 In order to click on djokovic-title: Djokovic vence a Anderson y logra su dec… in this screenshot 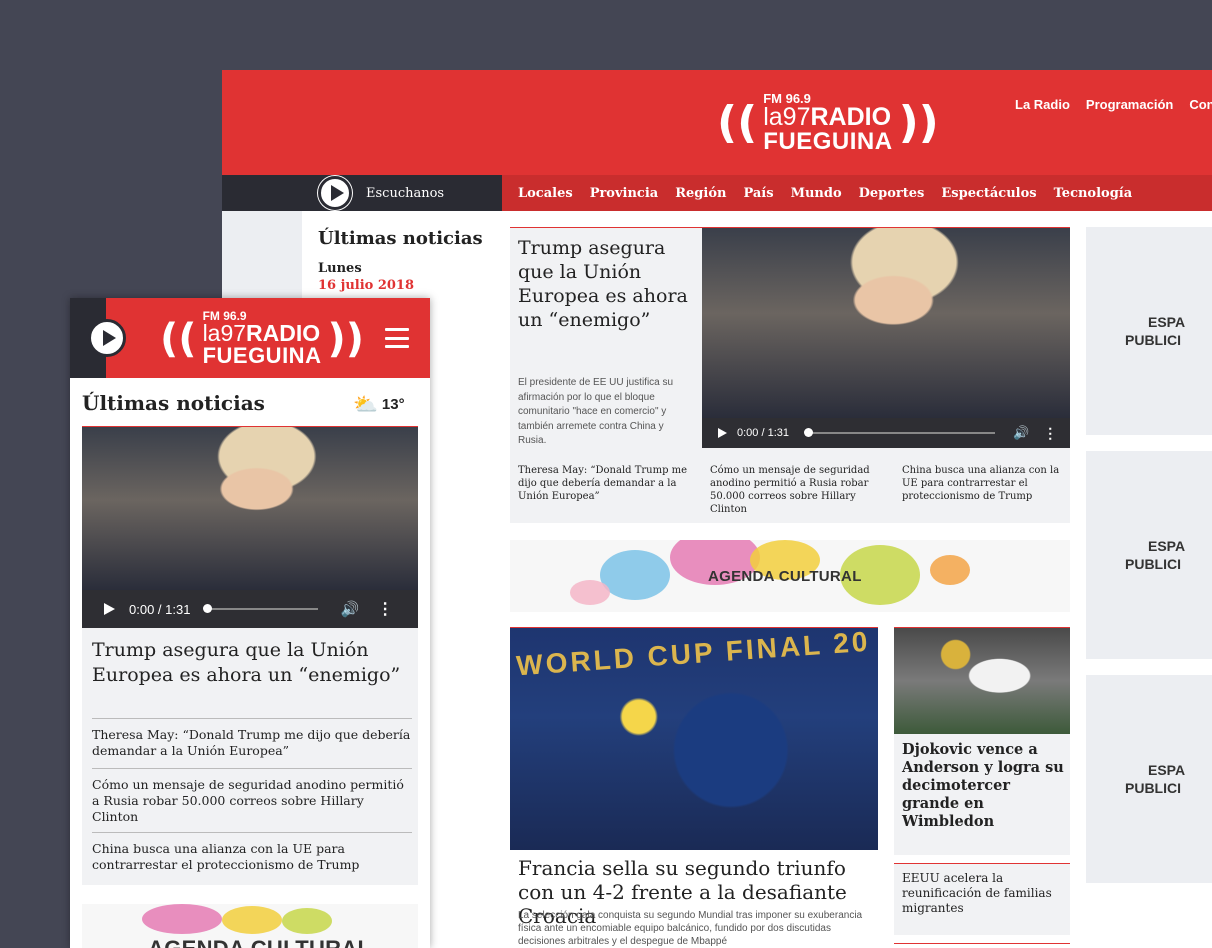, I will do `click(984, 786)`.